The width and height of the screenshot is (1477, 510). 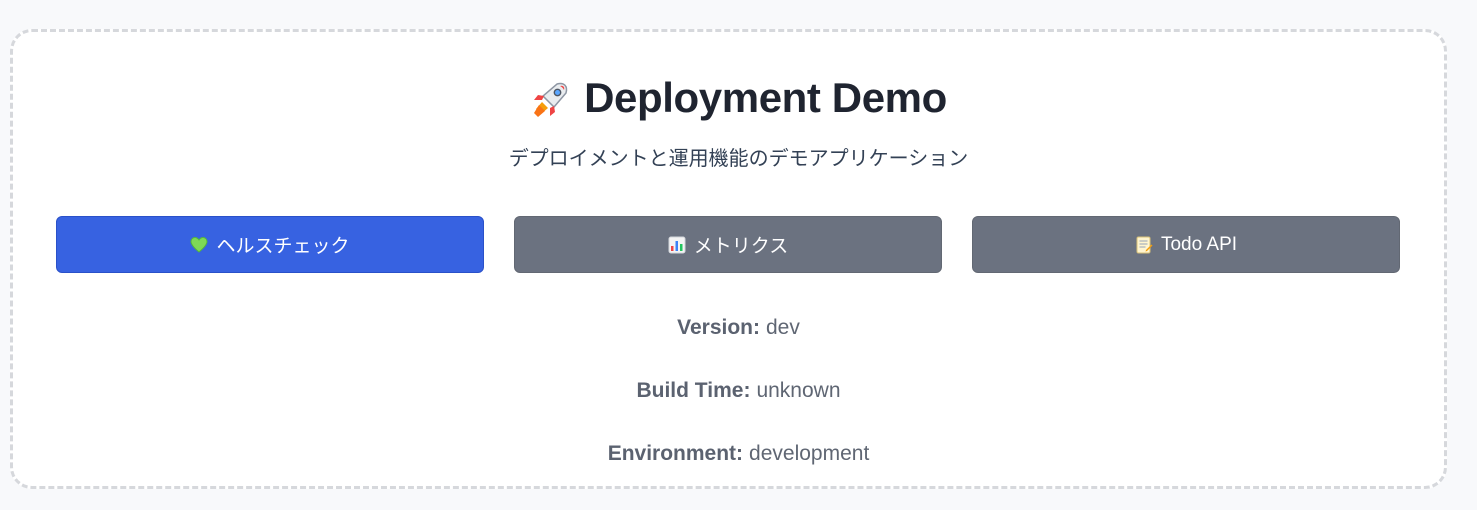 I want to click on todo-api-label: Todo API, so click(x=1199, y=244).